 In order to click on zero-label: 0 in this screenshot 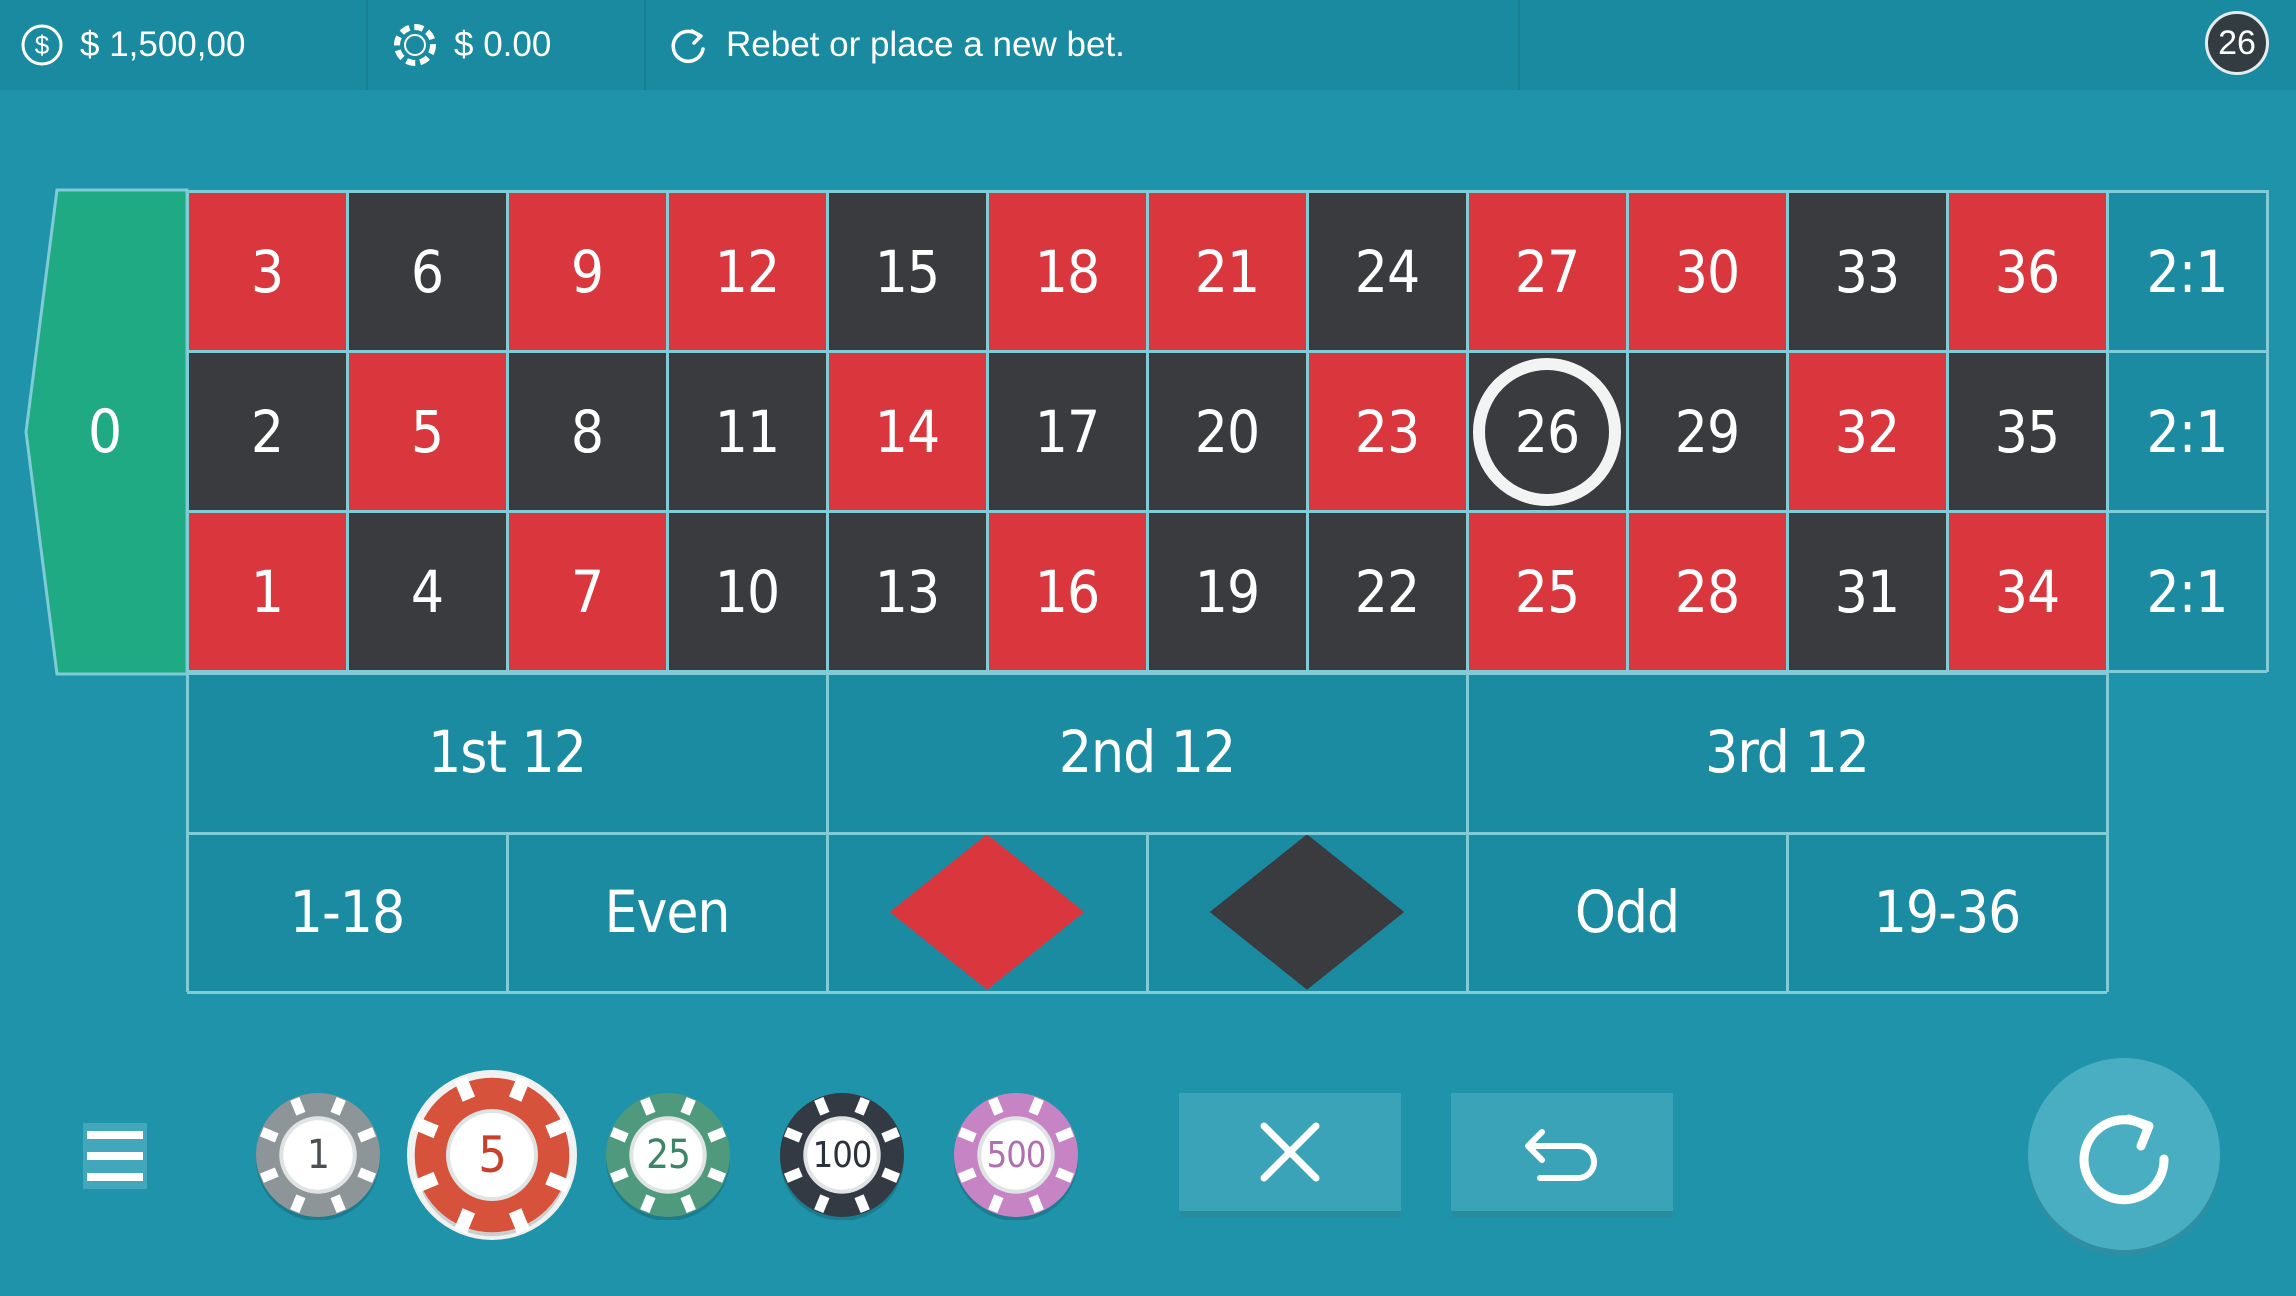, I will do `click(105, 432)`.